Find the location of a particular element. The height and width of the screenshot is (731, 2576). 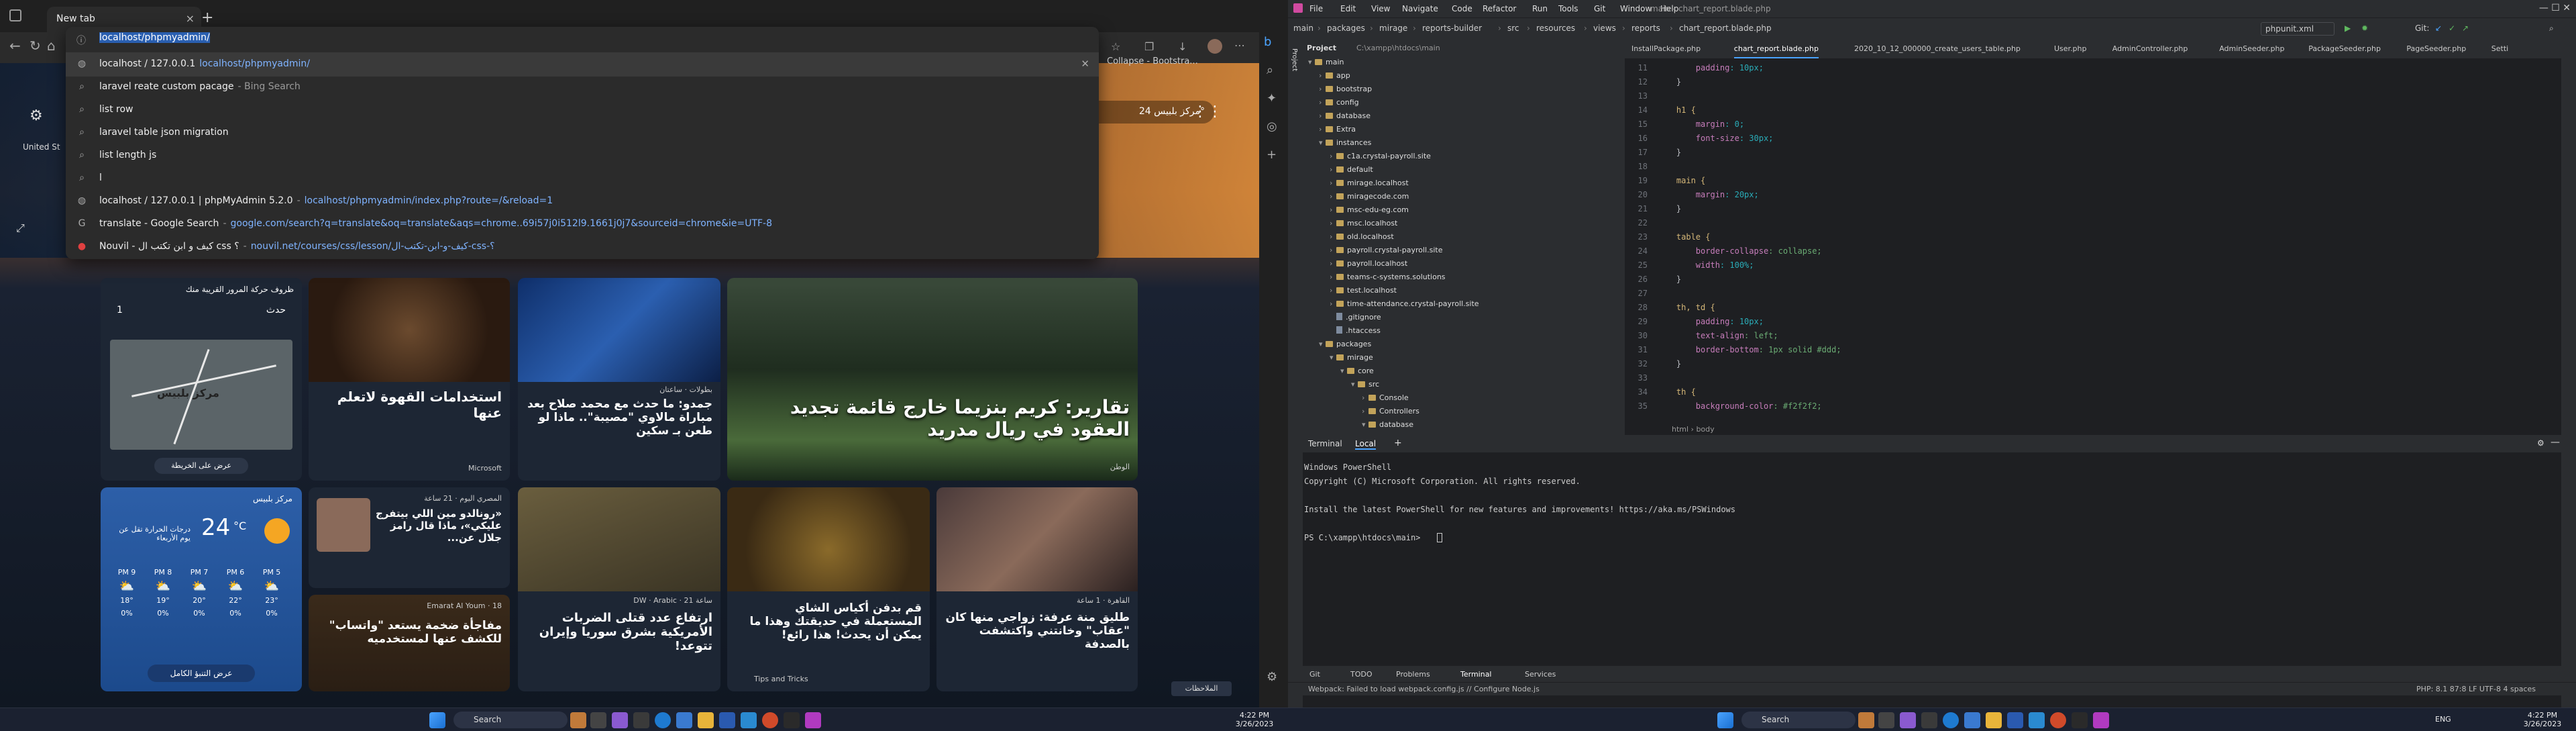

tree-item: › old.localhost is located at coordinates (1362, 236).